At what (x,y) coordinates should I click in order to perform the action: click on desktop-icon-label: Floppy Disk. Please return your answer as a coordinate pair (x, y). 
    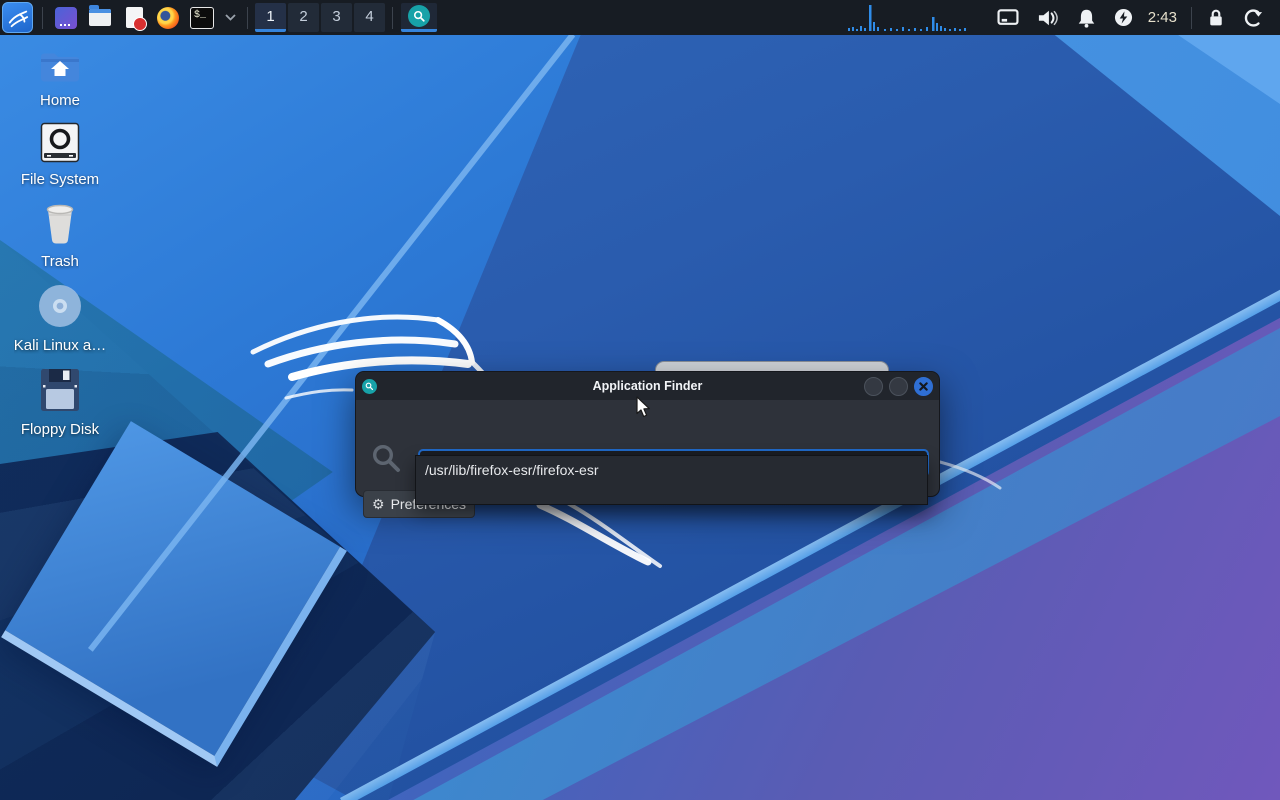
    Looking at the image, I should click on (60, 429).